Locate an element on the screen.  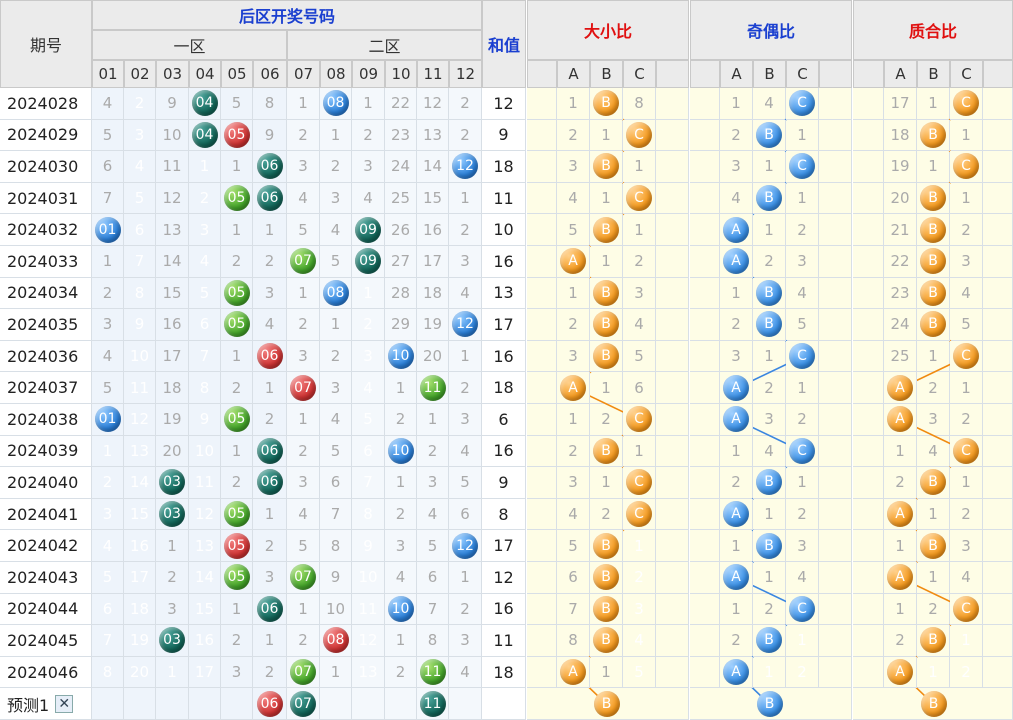
number-cell: 7 is located at coordinates (336, 514).